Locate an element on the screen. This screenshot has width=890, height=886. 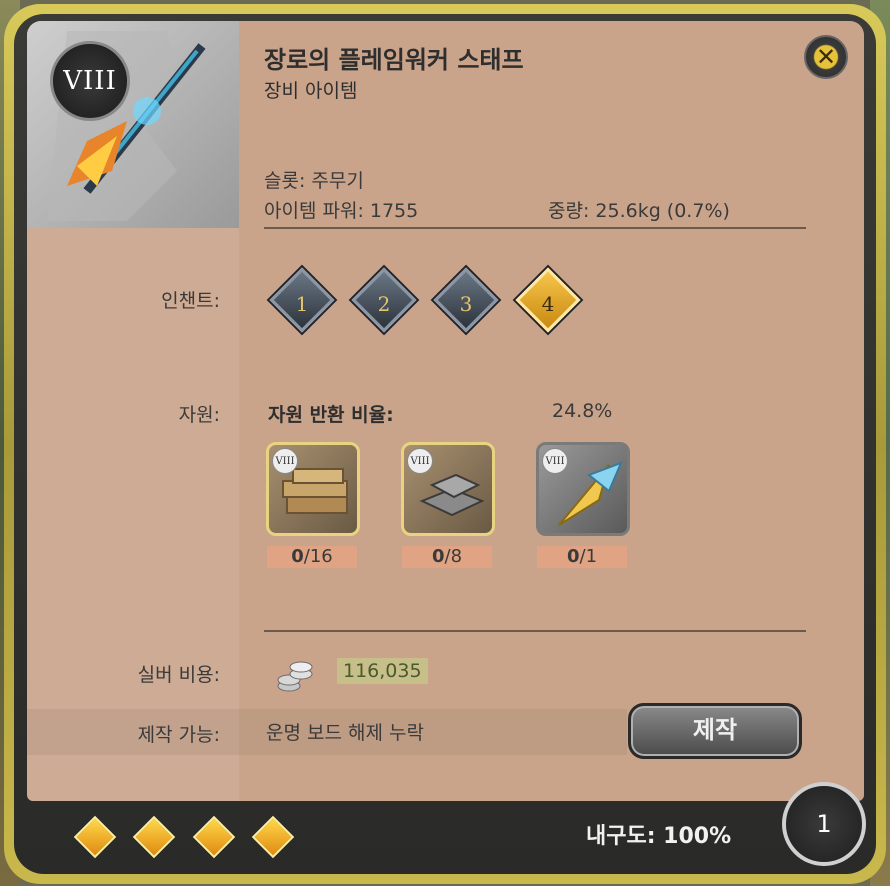
item-category: 장비 아이템 is located at coordinates (311, 91).